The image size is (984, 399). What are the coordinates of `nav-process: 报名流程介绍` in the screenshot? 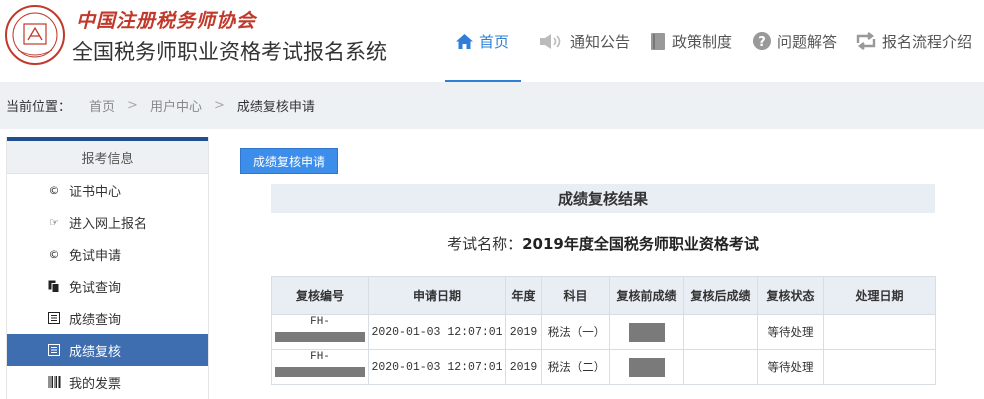 It's located at (913, 41).